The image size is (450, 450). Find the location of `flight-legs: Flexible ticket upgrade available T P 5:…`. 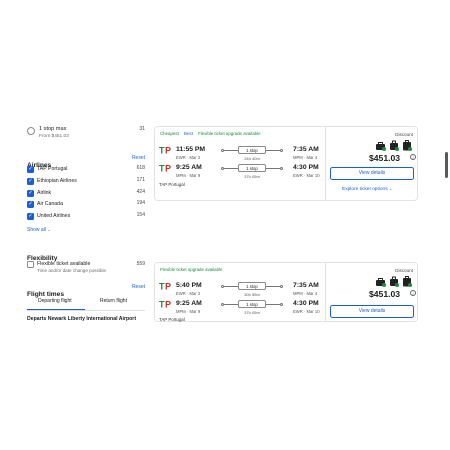

flight-legs: Flexible ticket upgrade available T P 5:… is located at coordinates (240, 292).